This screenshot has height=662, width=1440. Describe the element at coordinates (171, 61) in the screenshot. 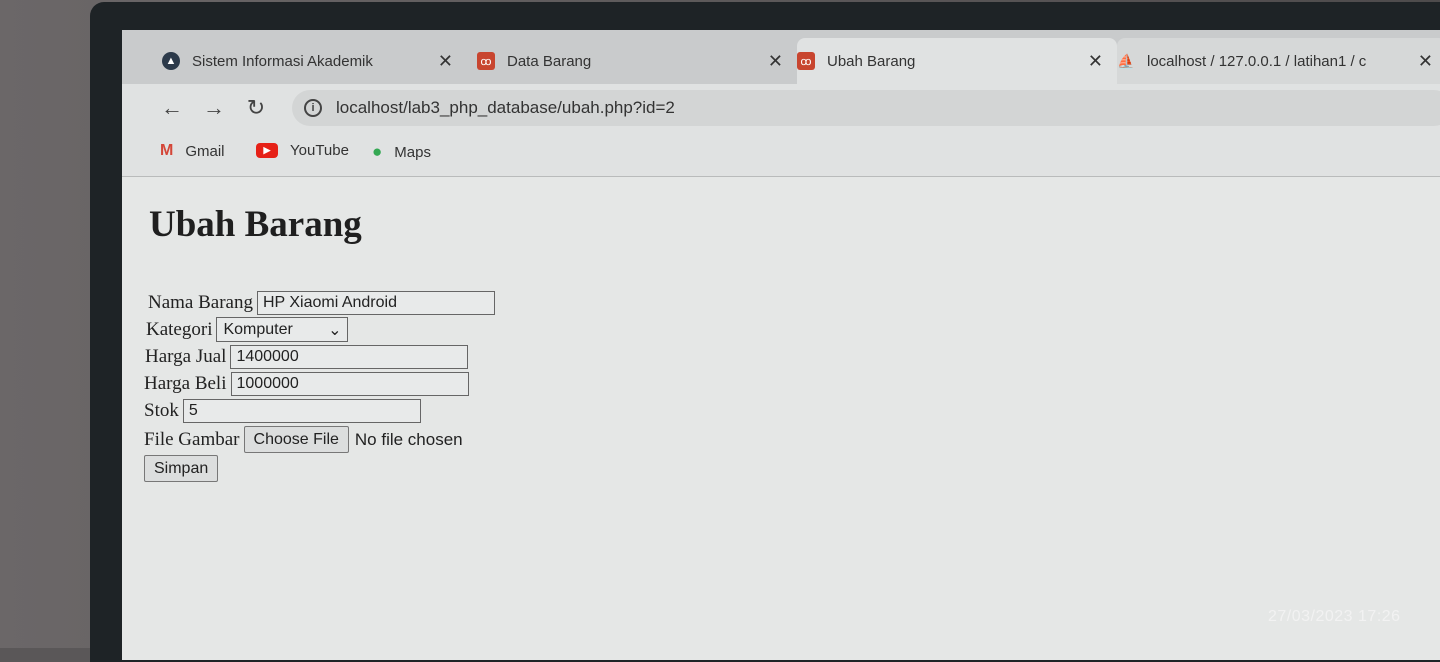

I see `university-icon: ▲` at that location.